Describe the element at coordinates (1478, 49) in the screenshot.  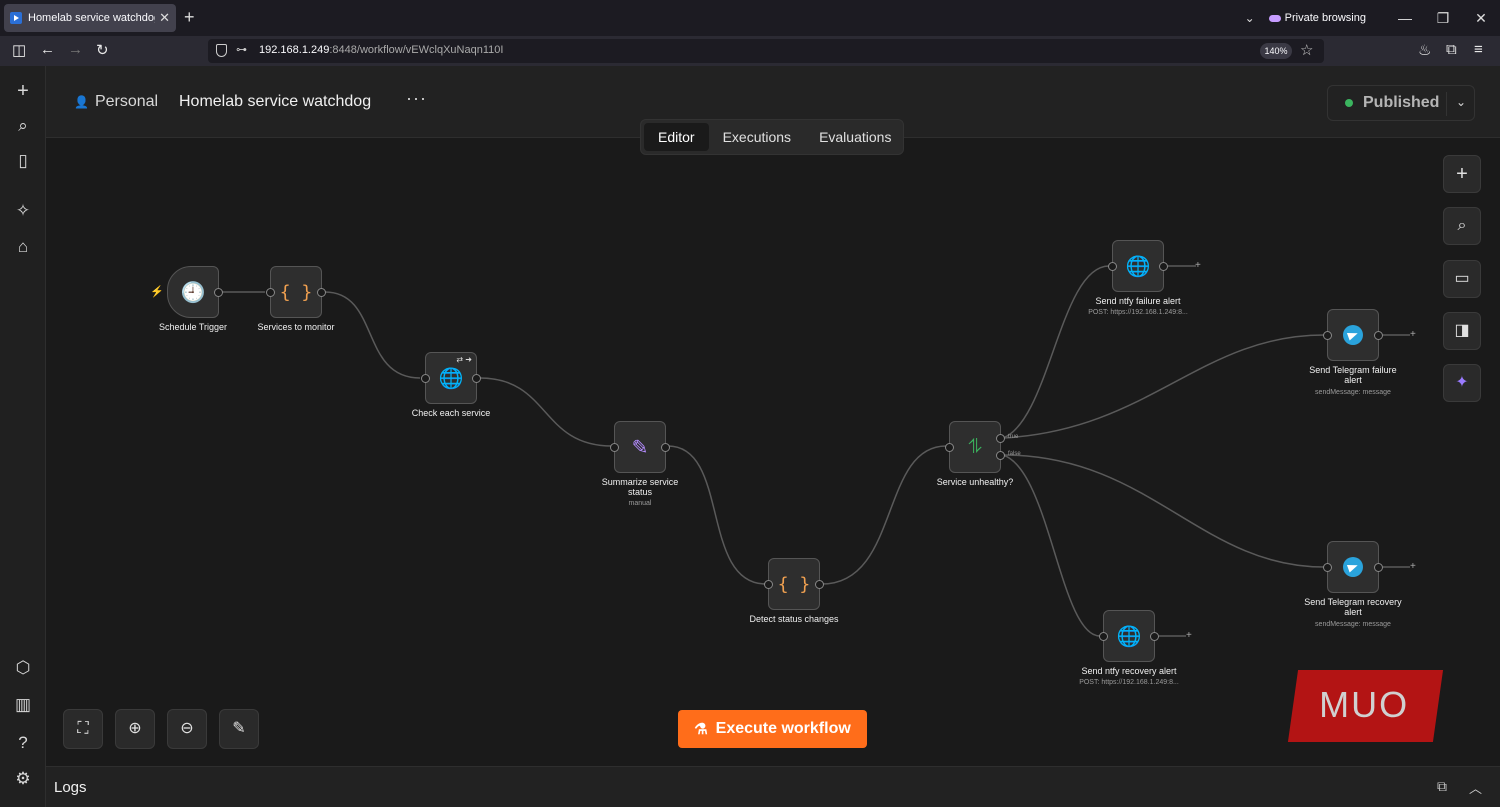
I see `menu-icon: ≡` at that location.